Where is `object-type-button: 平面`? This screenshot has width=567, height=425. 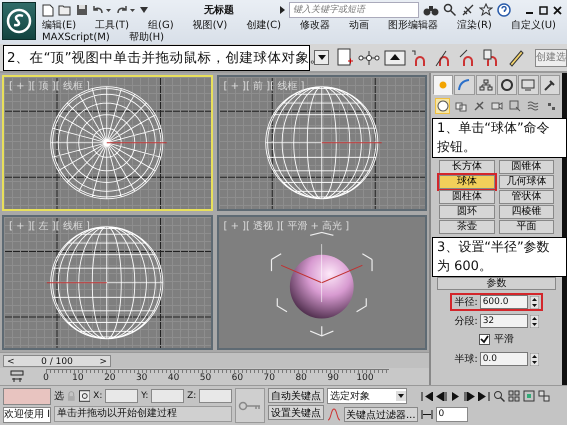
object-type-button: 平面 is located at coordinates (526, 227).